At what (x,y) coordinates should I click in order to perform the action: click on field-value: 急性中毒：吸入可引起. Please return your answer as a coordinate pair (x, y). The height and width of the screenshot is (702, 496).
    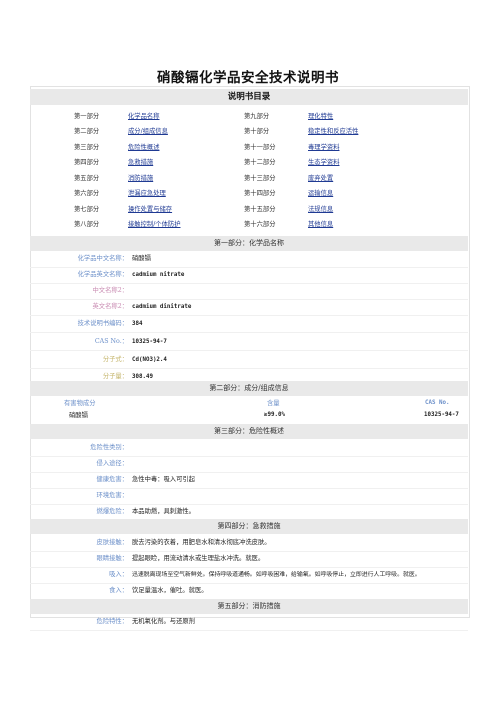
    Looking at the image, I should click on (163, 479).